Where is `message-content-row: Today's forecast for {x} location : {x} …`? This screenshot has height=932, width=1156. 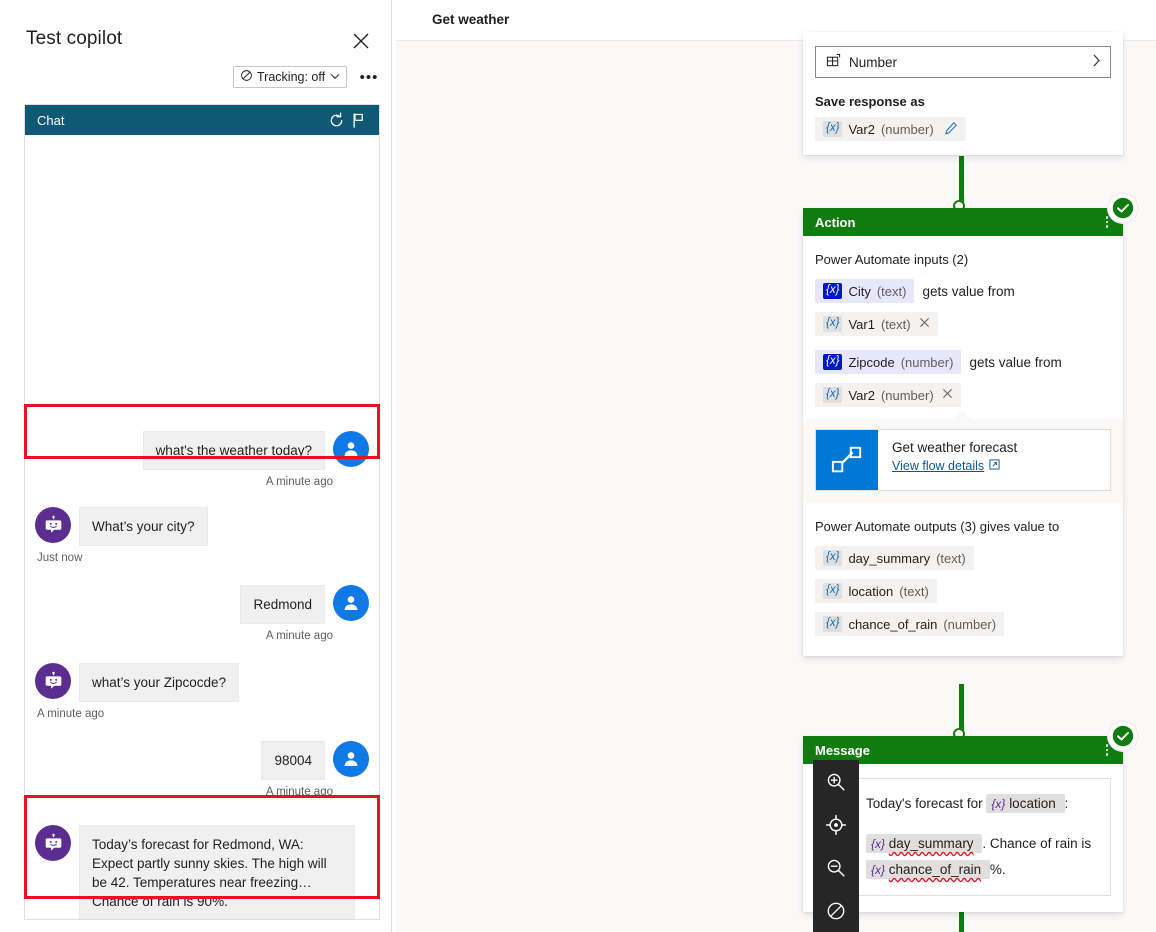
message-content-row: Today's forecast for {x} location : {x} … is located at coordinates (963, 837).